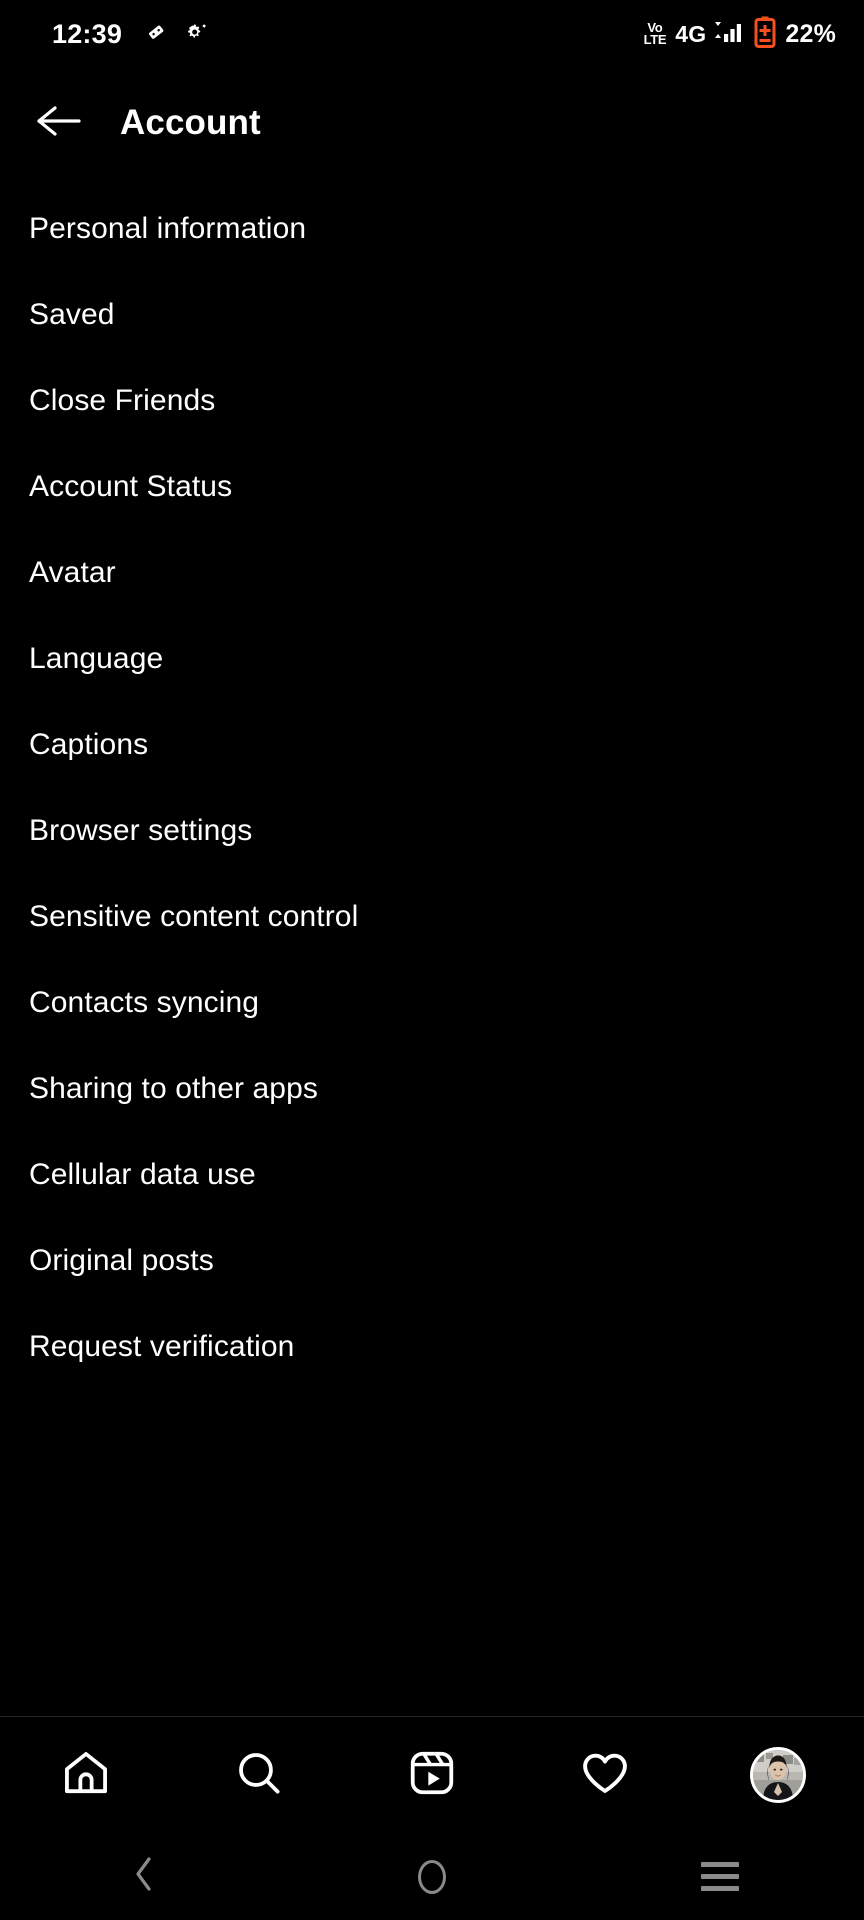 This screenshot has height=1920, width=864. I want to click on system-home-icon, so click(432, 1876).